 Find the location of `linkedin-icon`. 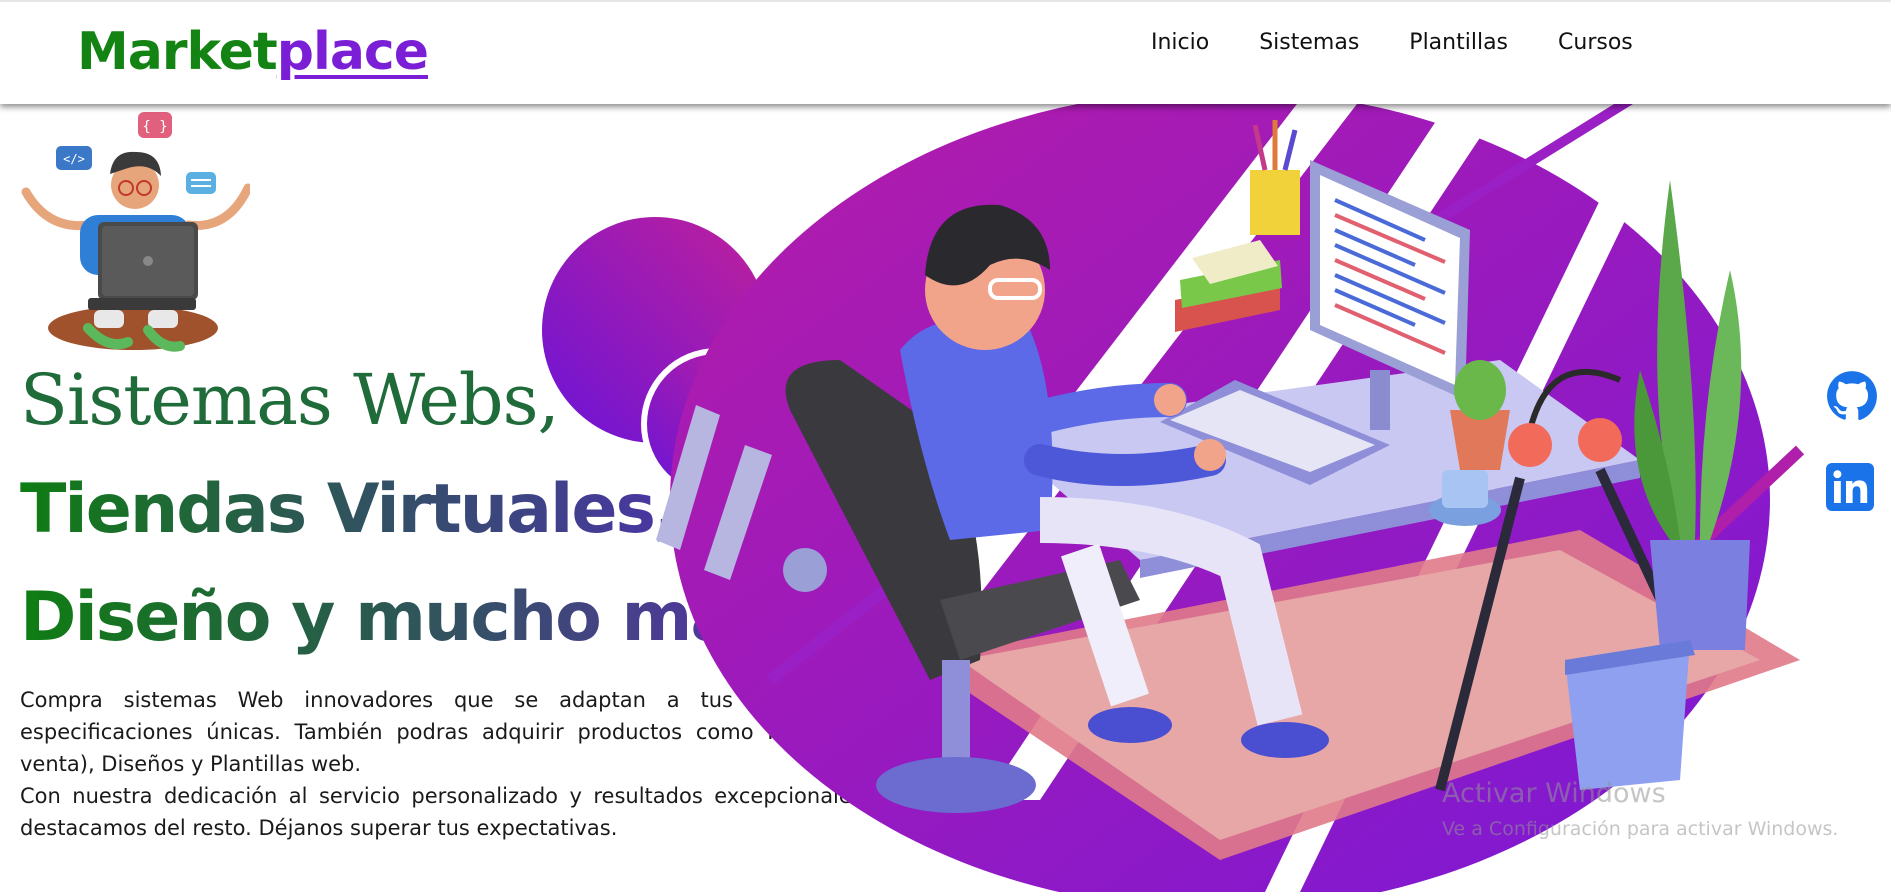

linkedin-icon is located at coordinates (1850, 487).